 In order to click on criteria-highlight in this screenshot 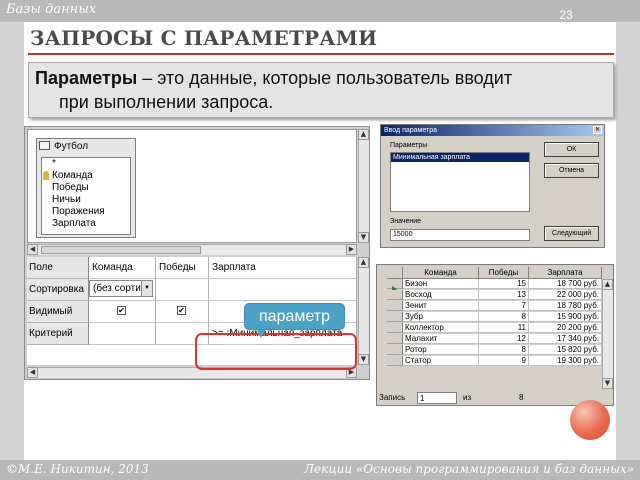, I will do `click(276, 351)`.